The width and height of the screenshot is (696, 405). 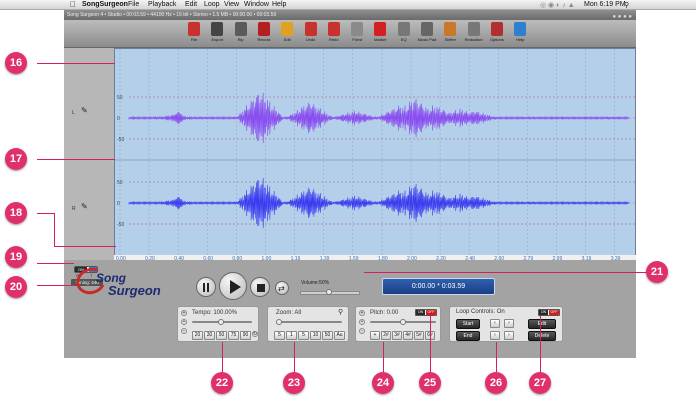 I want to click on pitch-panel: + • - Pitch: 0.00 ON OFF +2#3#4#5#6#, so click(x=398, y=324).